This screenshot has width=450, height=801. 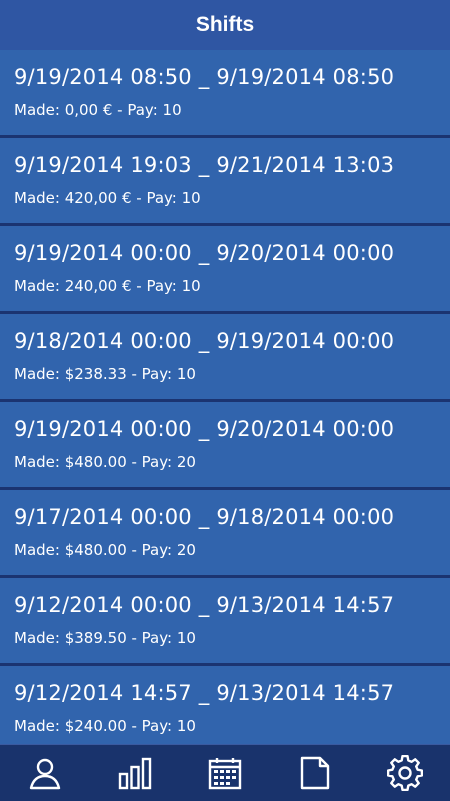 I want to click on shift-time-range: 9/12/2014 00:00 _ 9/13/2014 14:57, so click(x=204, y=605).